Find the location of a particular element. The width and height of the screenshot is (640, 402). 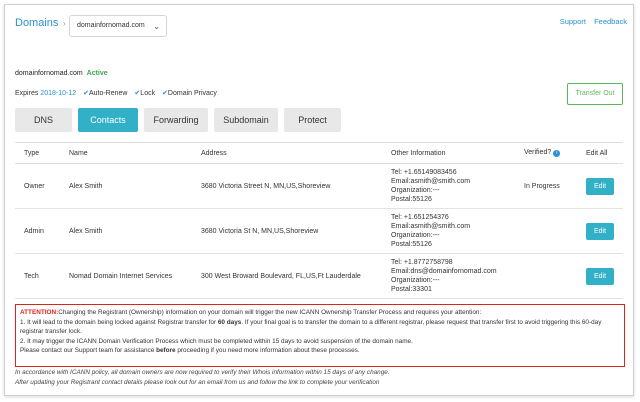

tab-dns: DNS is located at coordinates (43, 120).